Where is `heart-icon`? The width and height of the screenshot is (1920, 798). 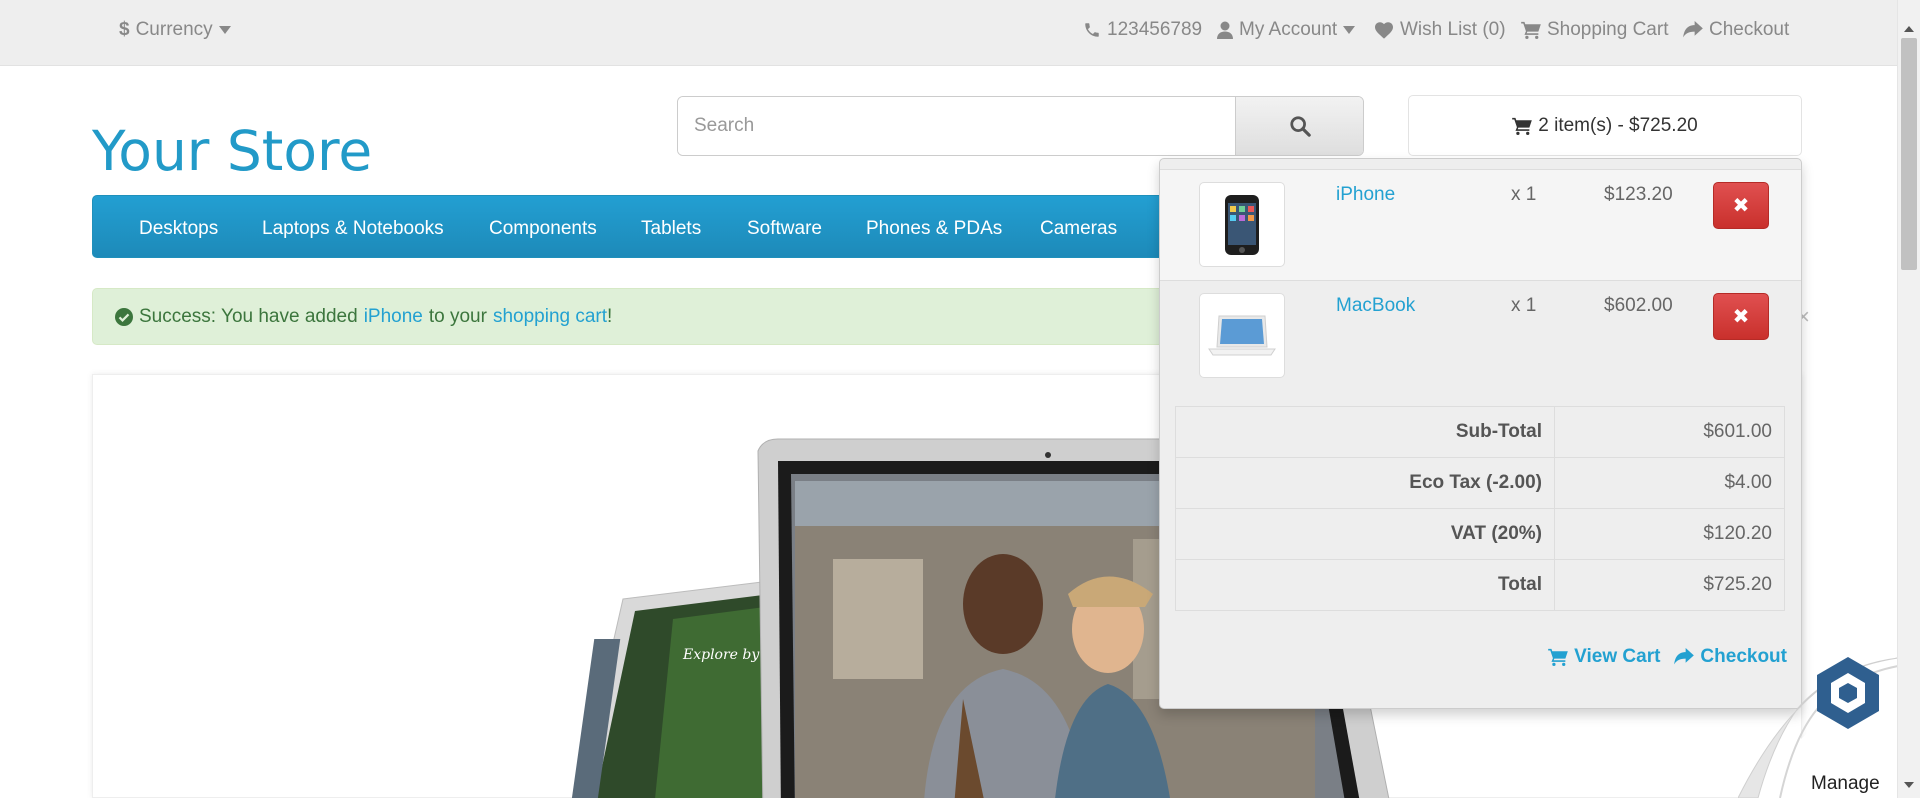
heart-icon is located at coordinates (1384, 30).